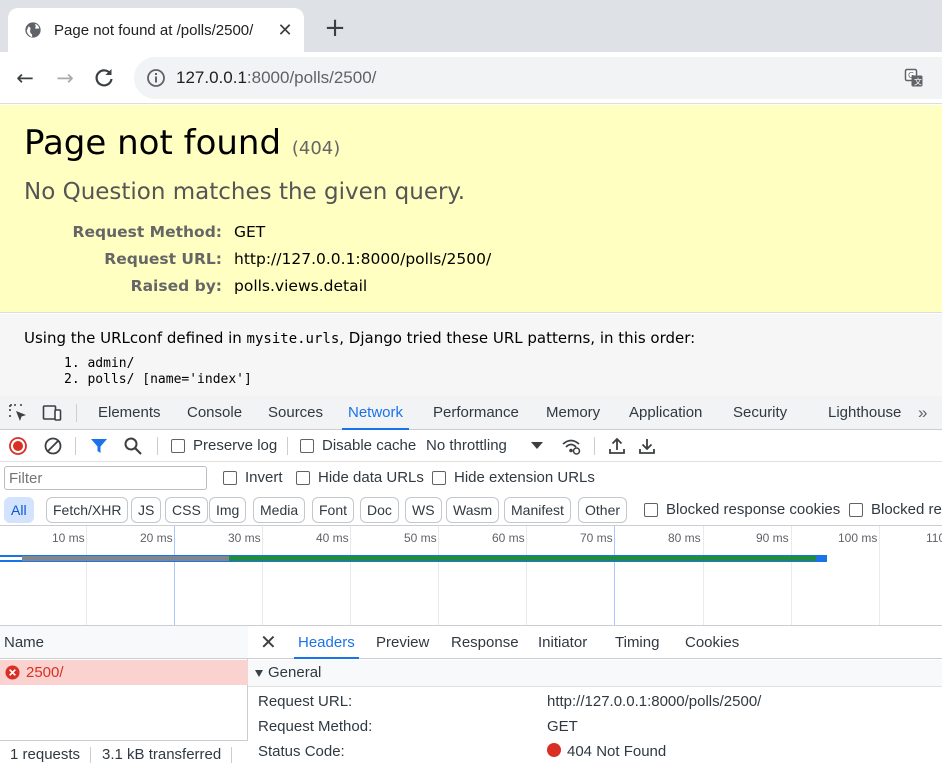  What do you see at coordinates (333, 510) in the screenshot?
I see `type-filter-font: Font` at bounding box center [333, 510].